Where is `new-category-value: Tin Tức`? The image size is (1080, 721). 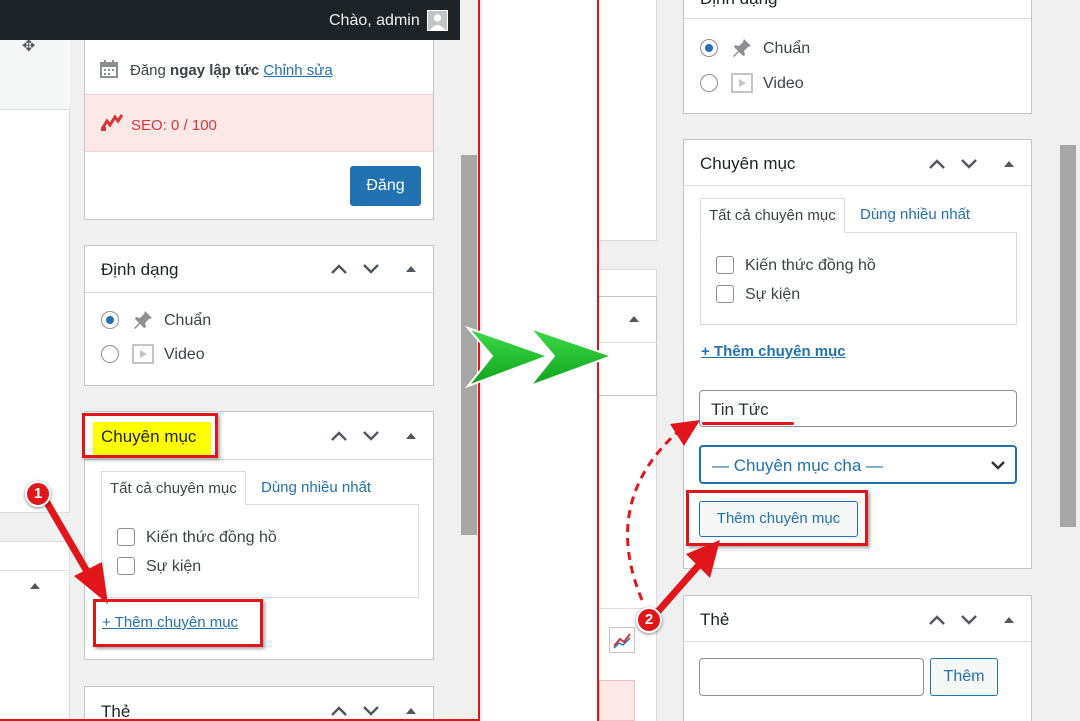
new-category-value: Tin Tức is located at coordinates (740, 409).